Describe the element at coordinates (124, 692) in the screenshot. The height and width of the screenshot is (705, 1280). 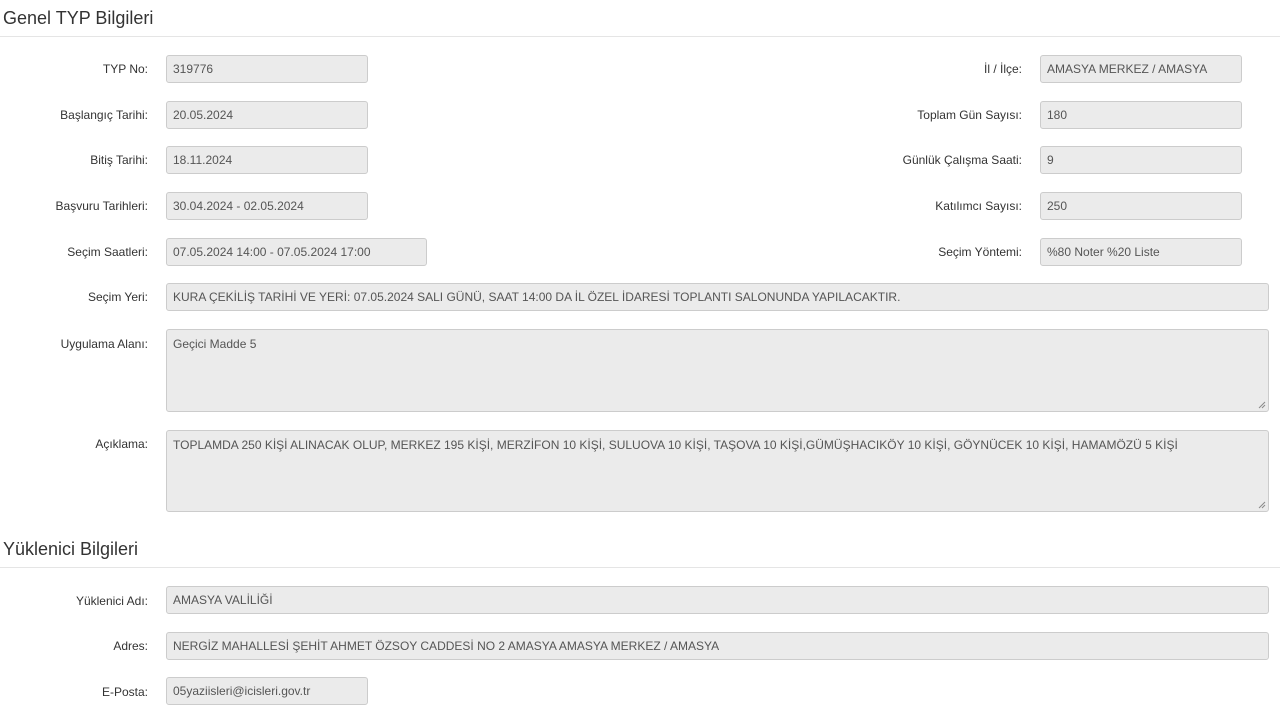
I see `eposta-label: E-Posta:` at that location.